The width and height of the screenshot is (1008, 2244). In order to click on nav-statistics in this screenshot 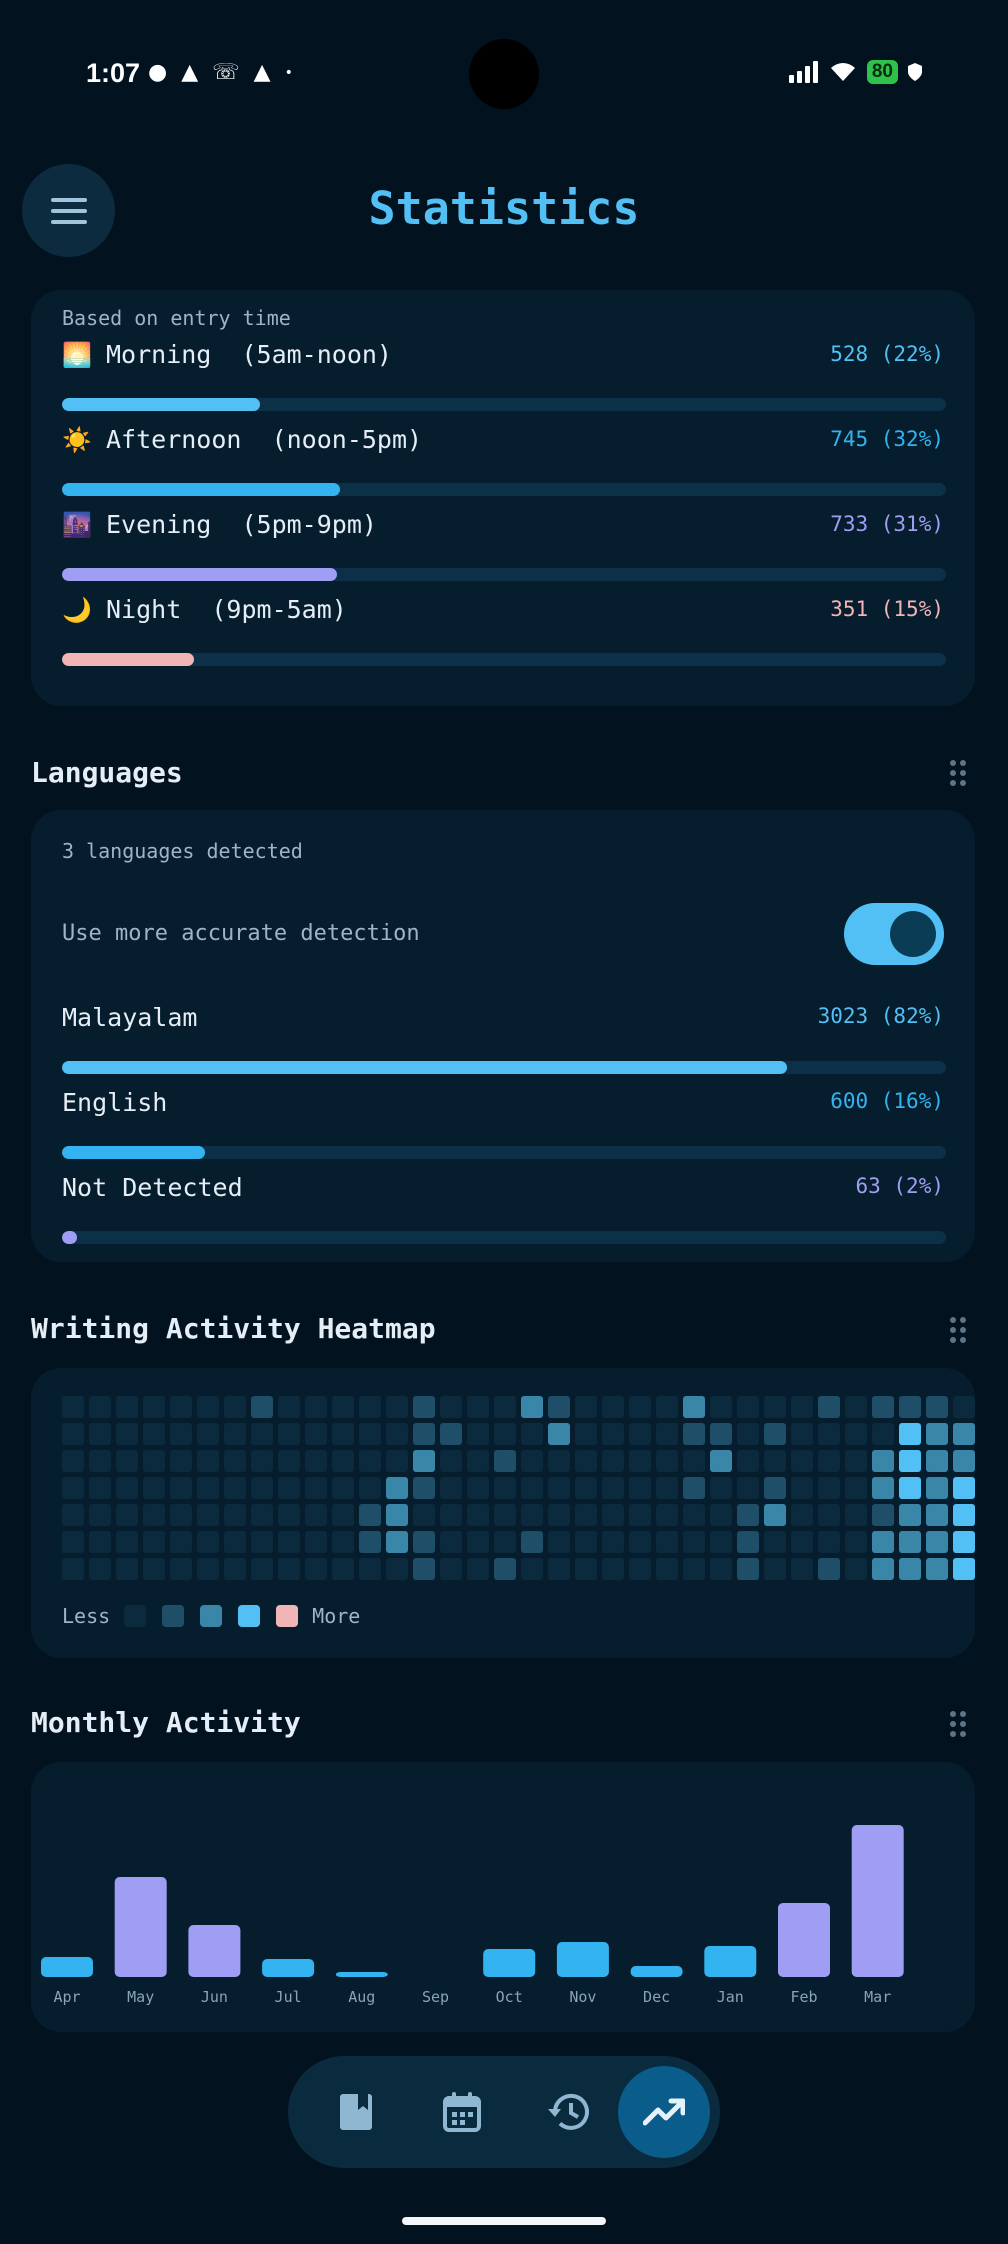, I will do `click(664, 2112)`.